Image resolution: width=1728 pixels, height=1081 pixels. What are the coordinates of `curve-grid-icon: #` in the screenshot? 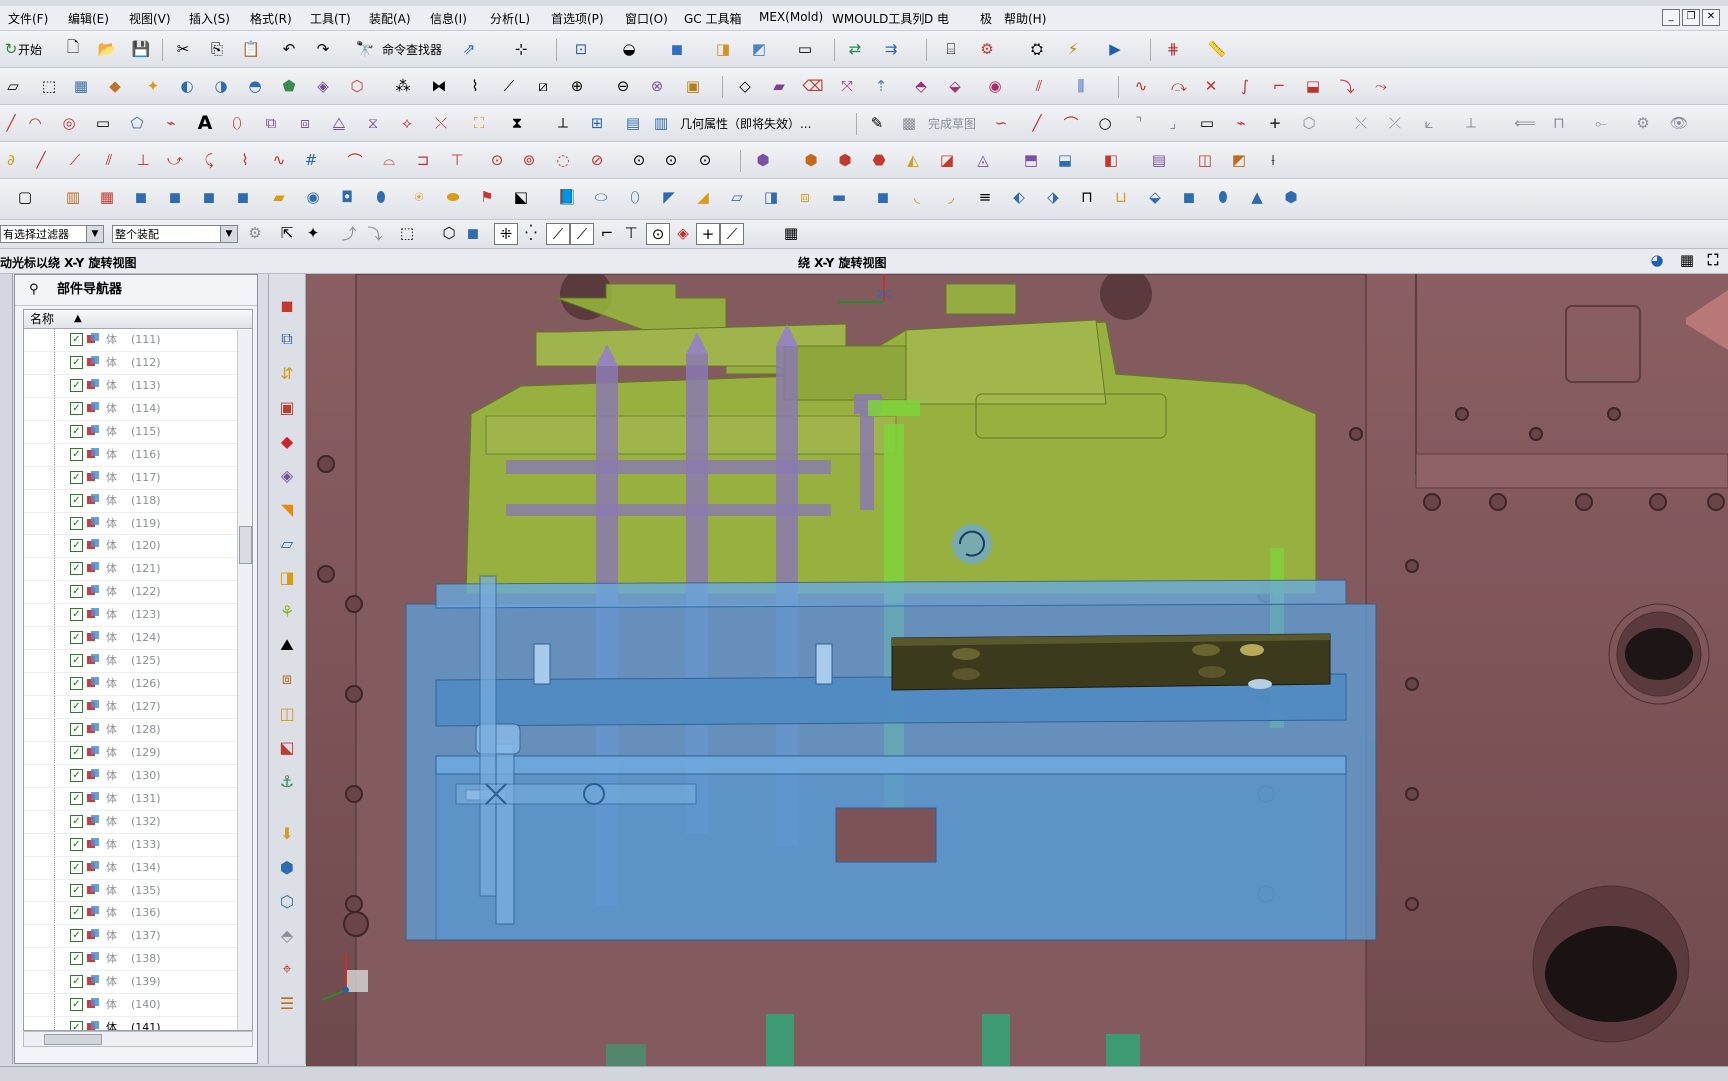 It's located at (311, 160).